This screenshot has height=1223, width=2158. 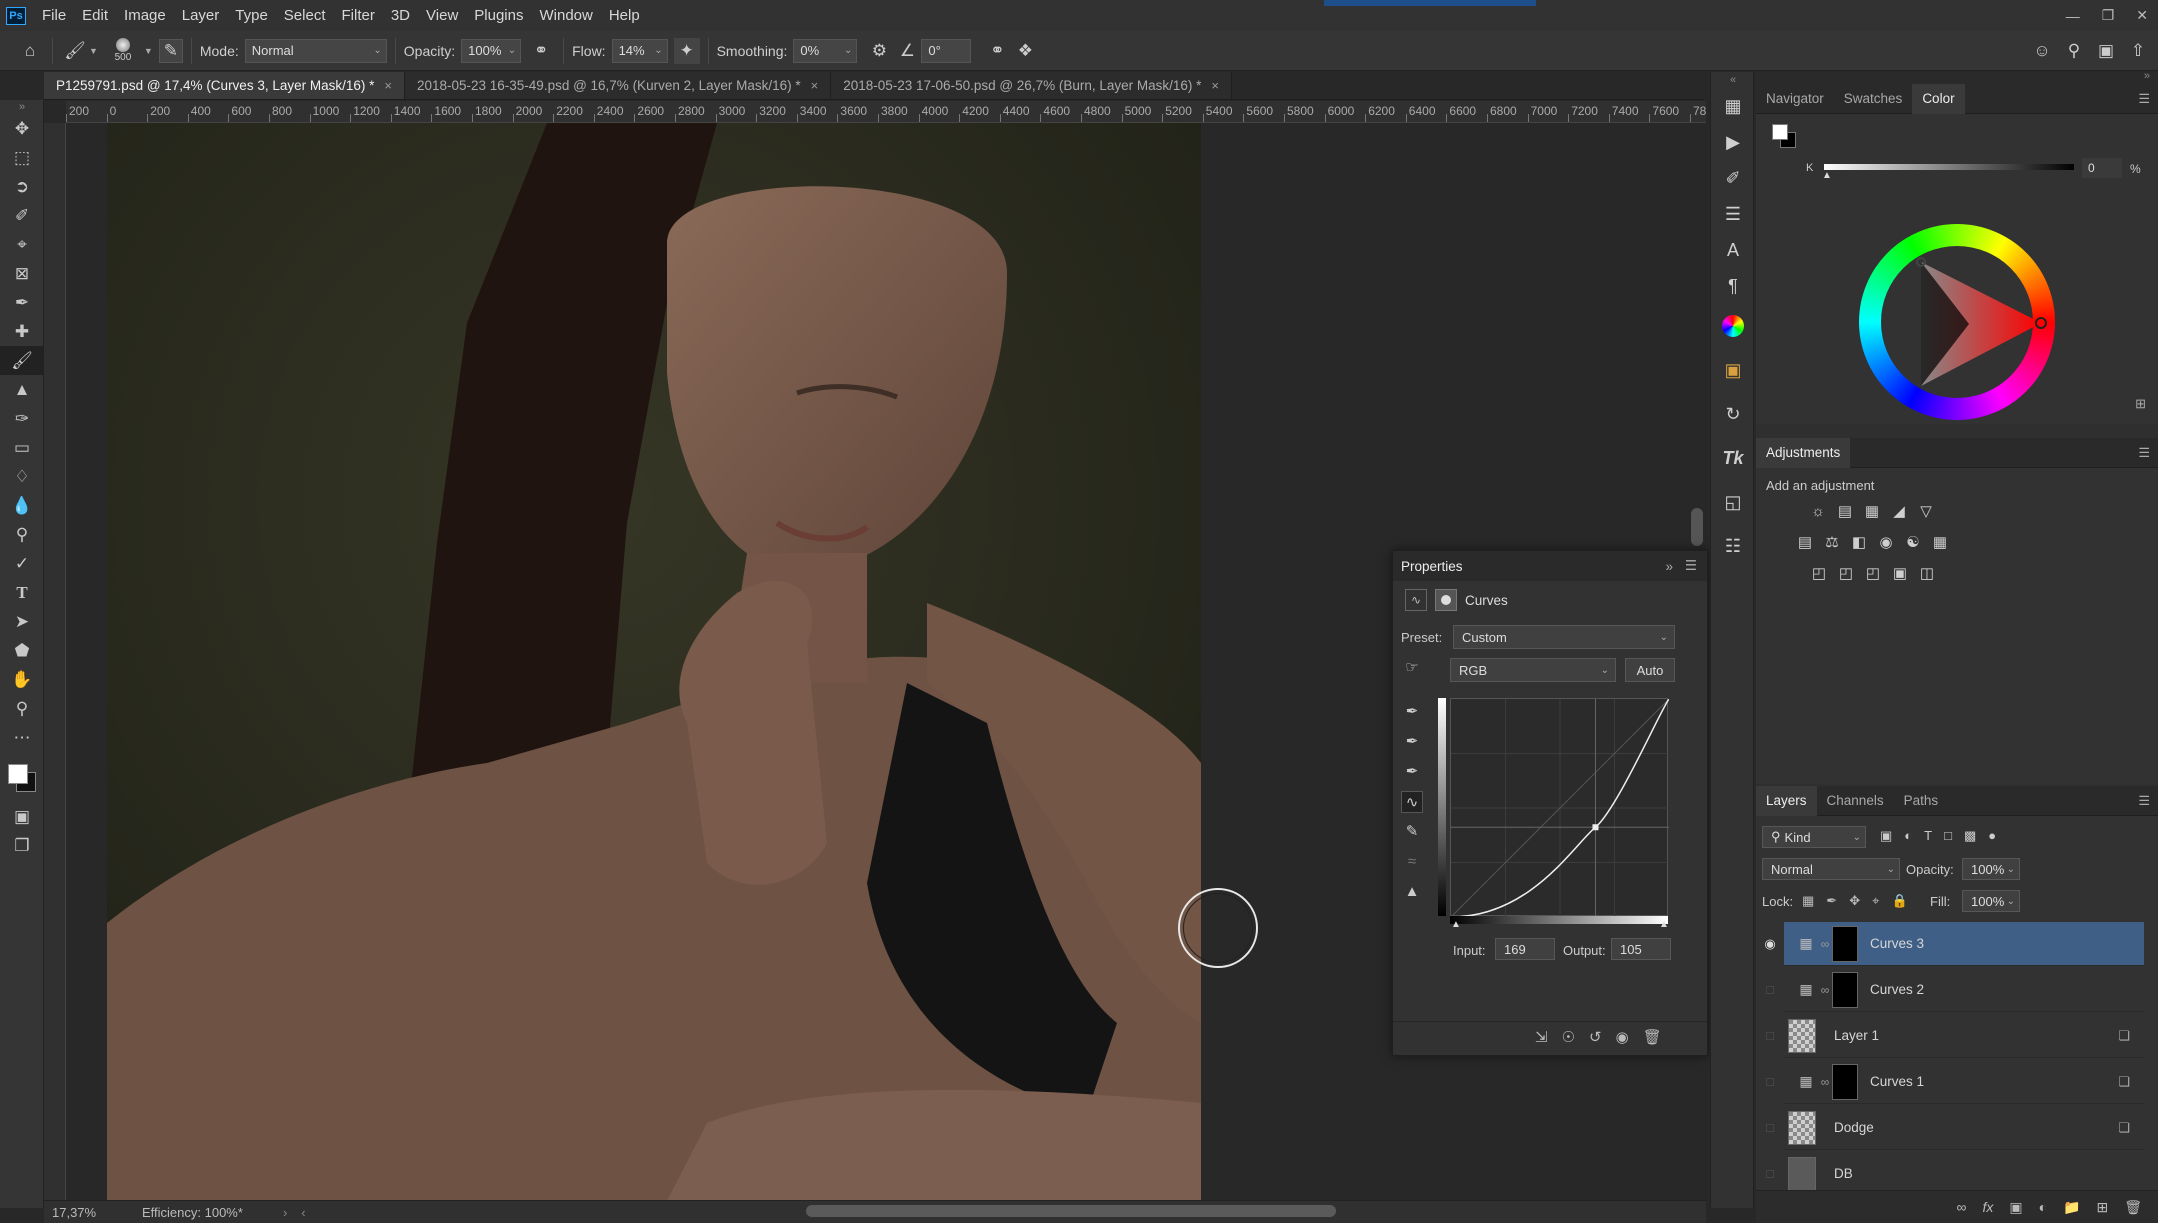 I want to click on new-layer-icon: ⊞, so click(x=2102, y=1207).